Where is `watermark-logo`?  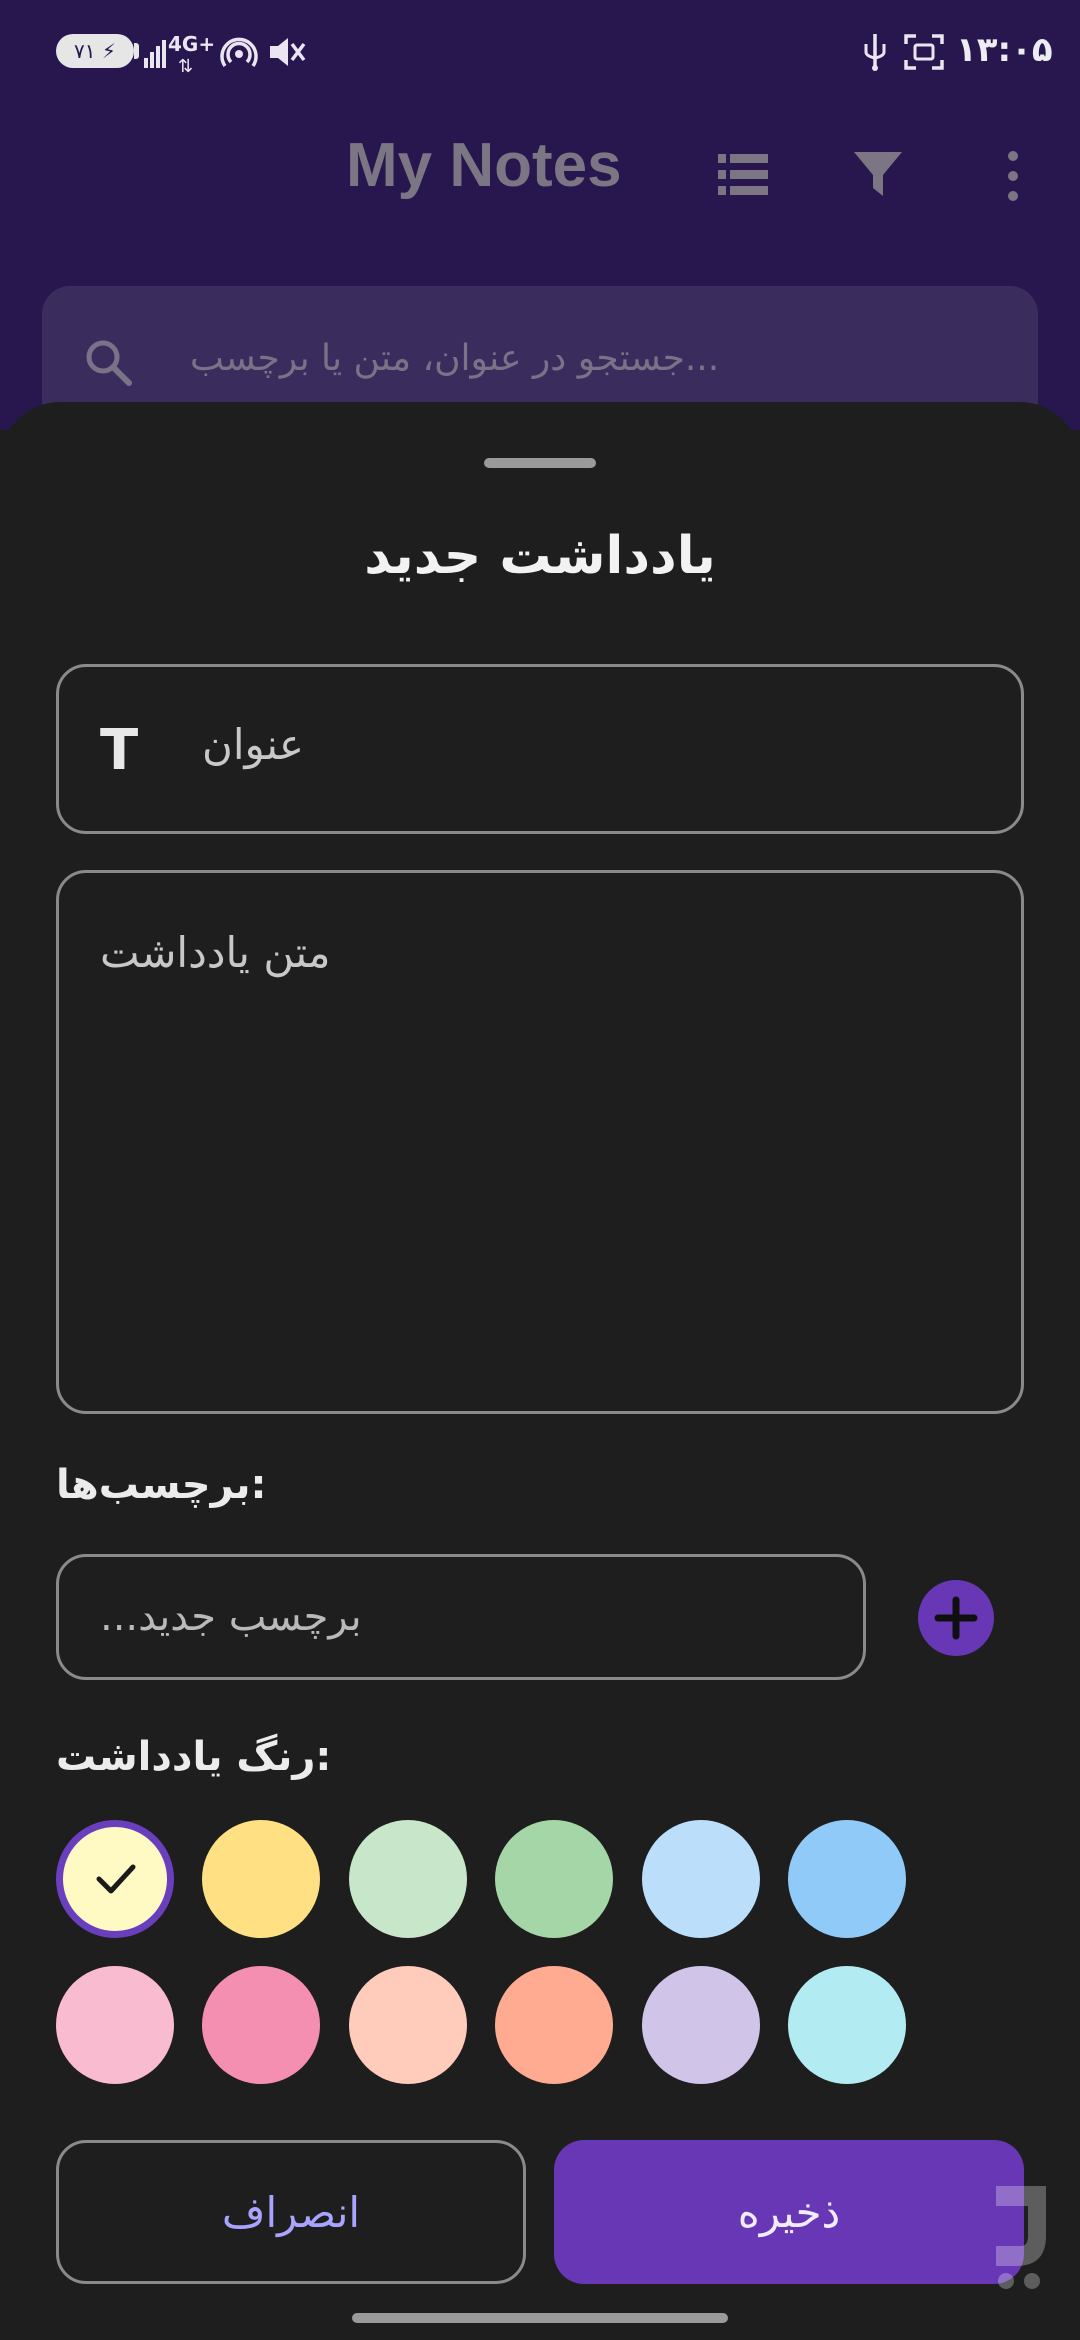
watermark-logo is located at coordinates (1021, 2237).